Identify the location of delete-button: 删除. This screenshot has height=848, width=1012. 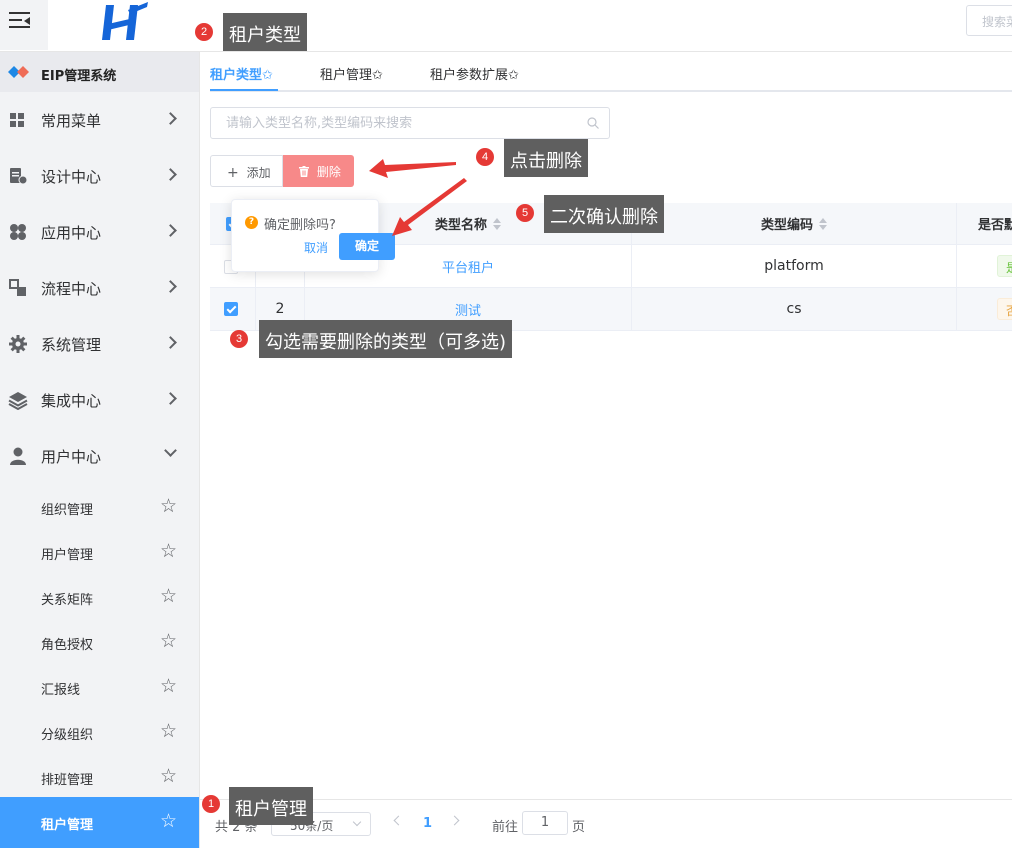
(318, 171).